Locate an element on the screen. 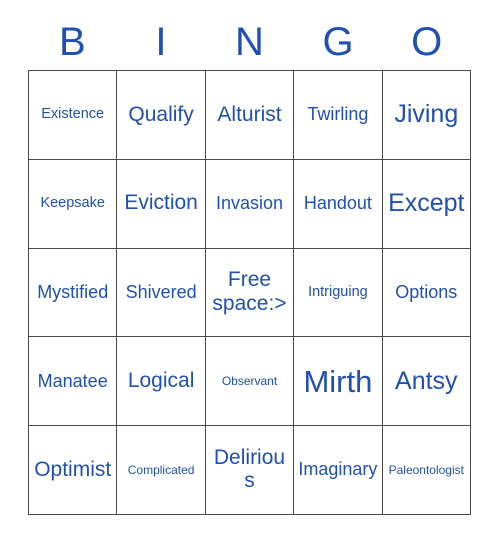  bingo-cell: Imaginary is located at coordinates (338, 470).